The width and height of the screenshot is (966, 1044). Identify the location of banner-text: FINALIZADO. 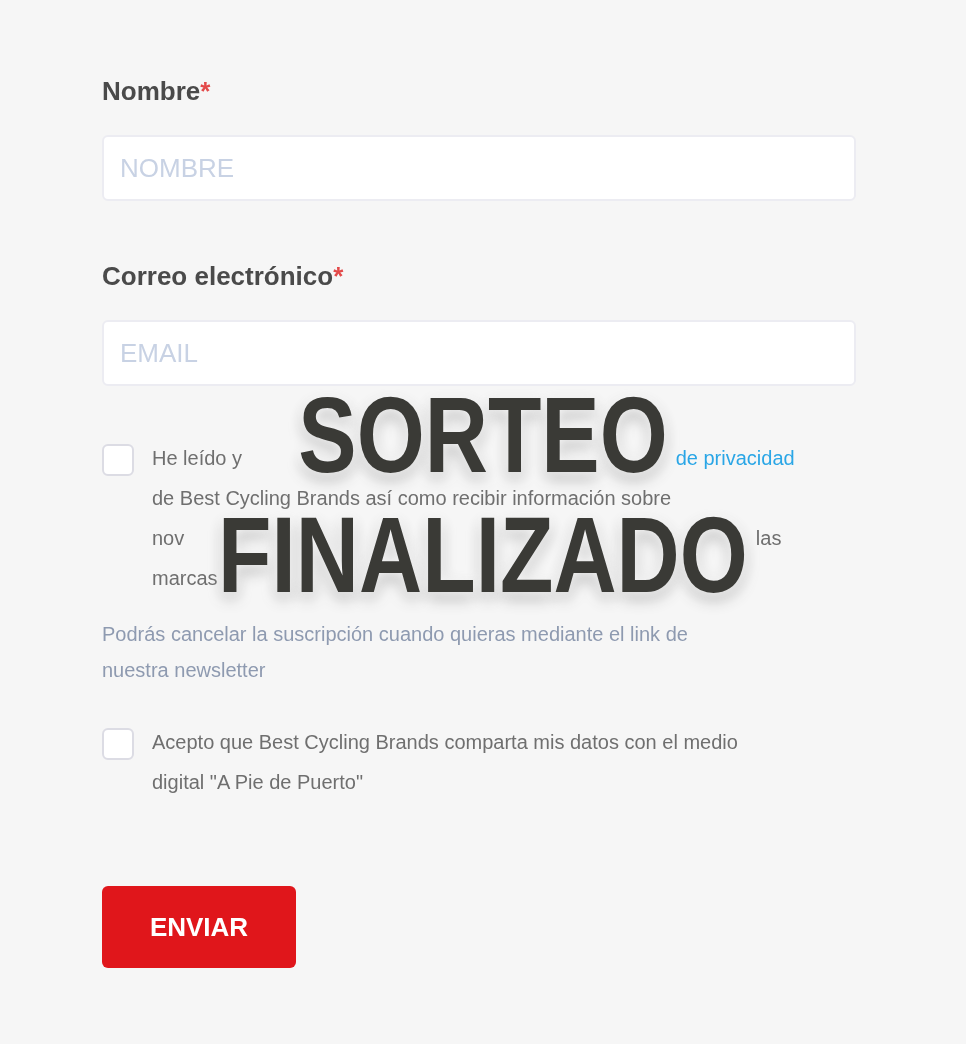
(483, 555).